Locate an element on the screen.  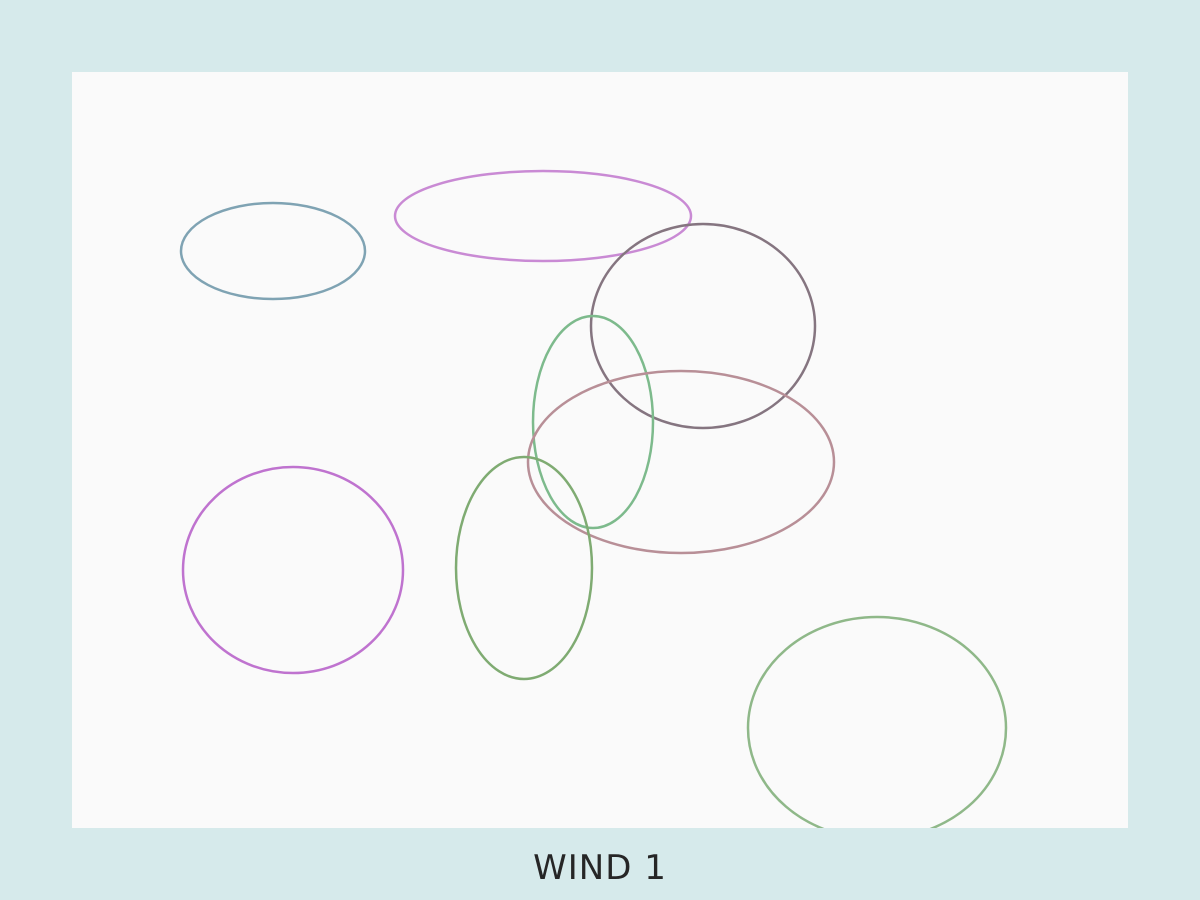
ellipse-lilac is located at coordinates (543, 216).